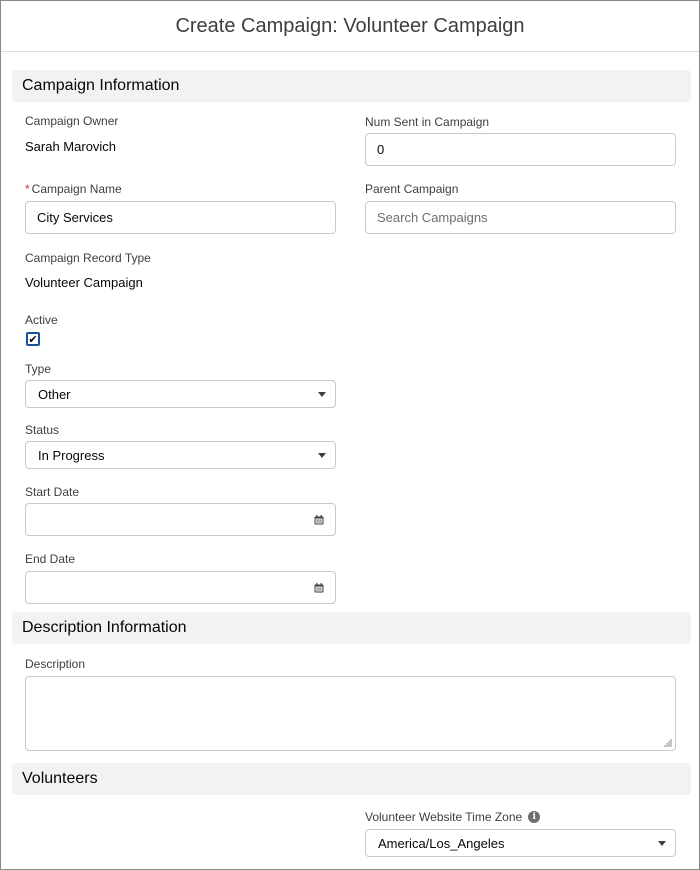 The width and height of the screenshot is (700, 870). Describe the element at coordinates (432, 217) in the screenshot. I see `parent-campaign-placeholder: Search Campaigns` at that location.